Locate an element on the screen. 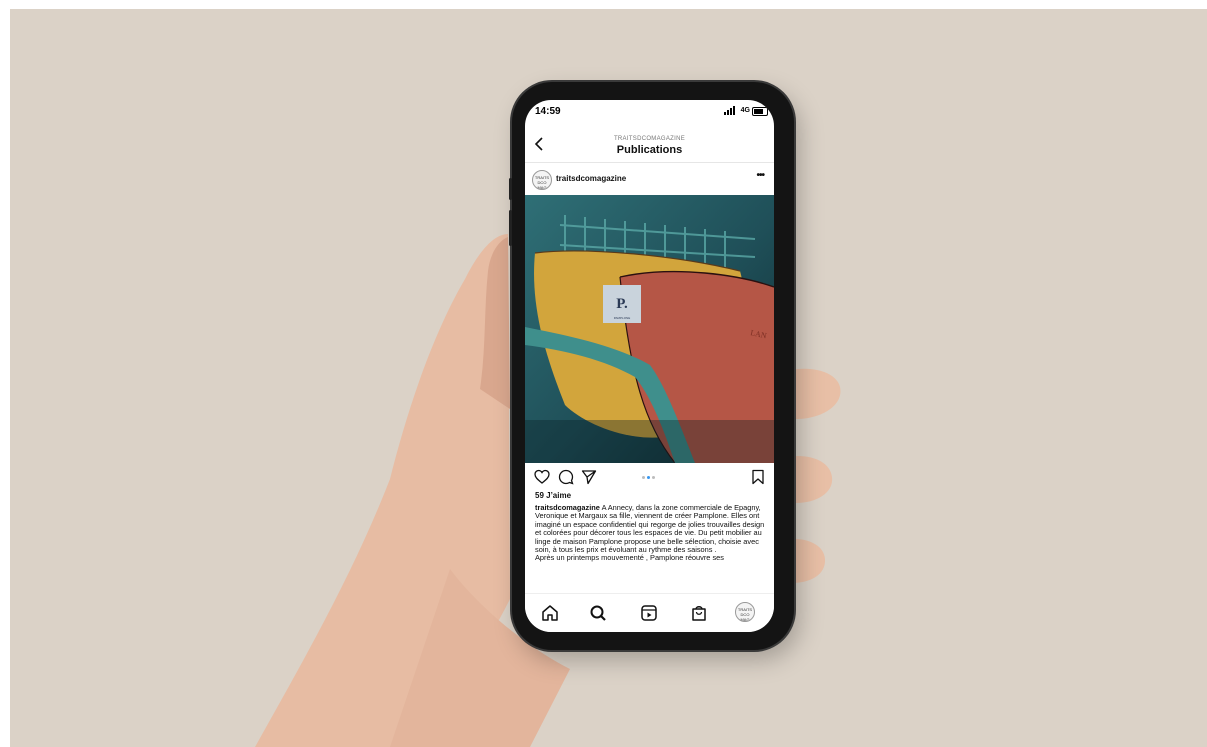  search-icon is located at coordinates (598, 613).